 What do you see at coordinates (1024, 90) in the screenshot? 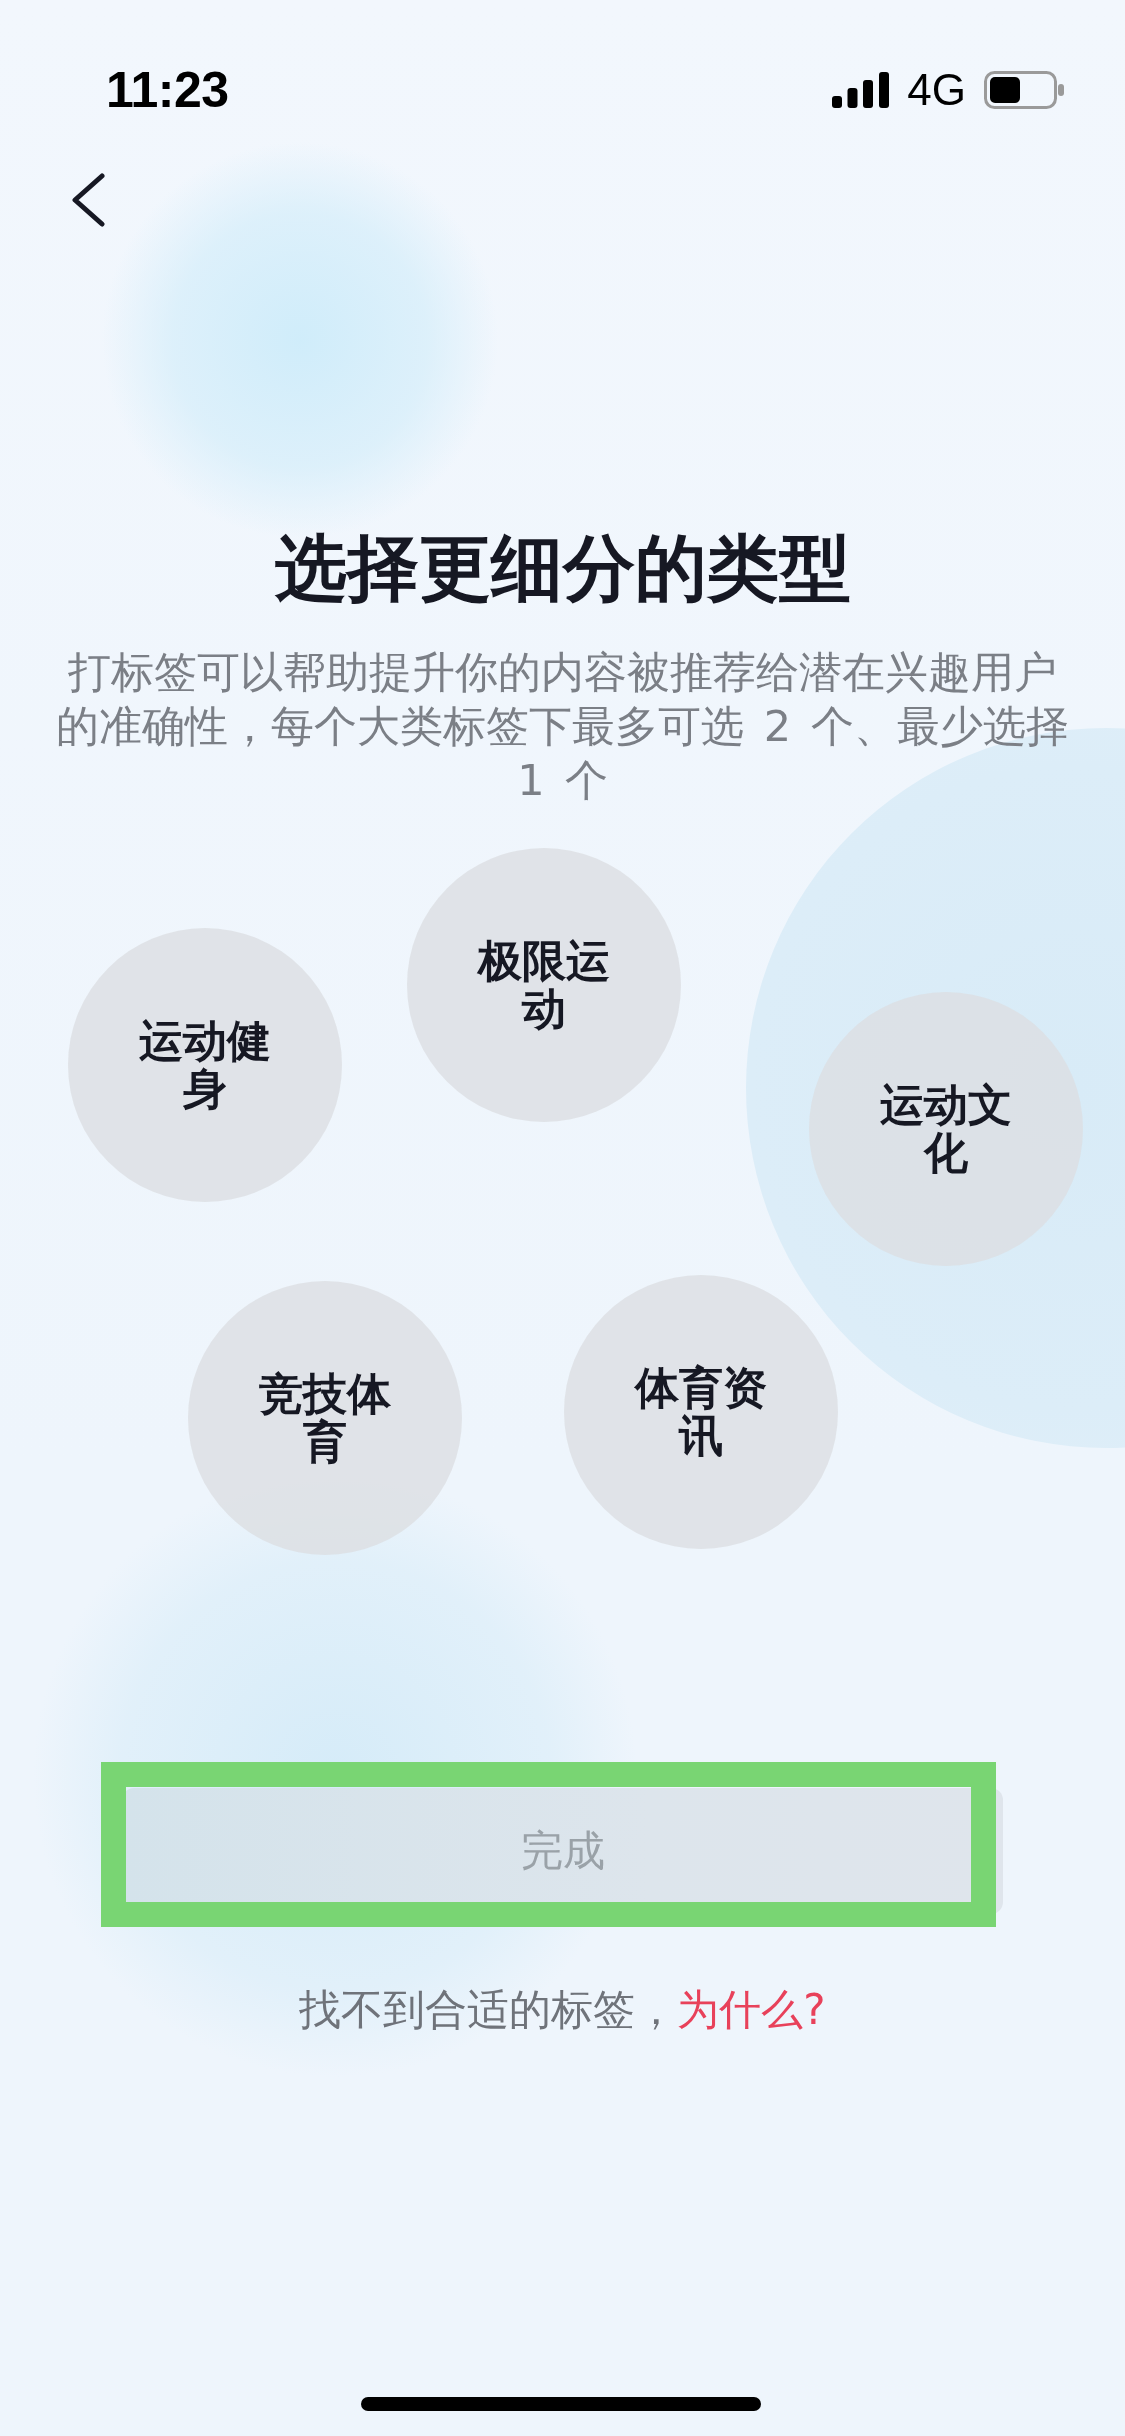
I see `battery-icon` at bounding box center [1024, 90].